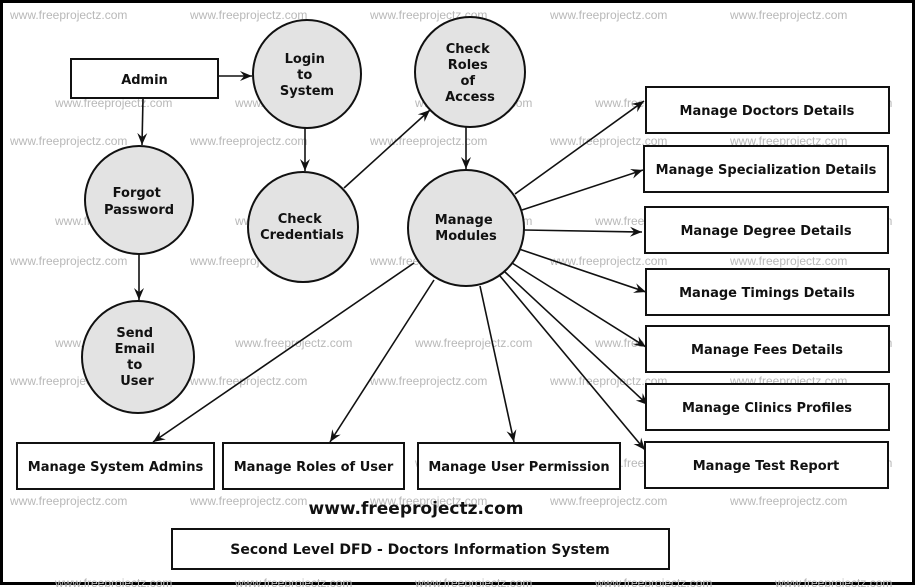 This screenshot has height=587, width=916. I want to click on module-test-report: Manage Test Report, so click(766, 465).